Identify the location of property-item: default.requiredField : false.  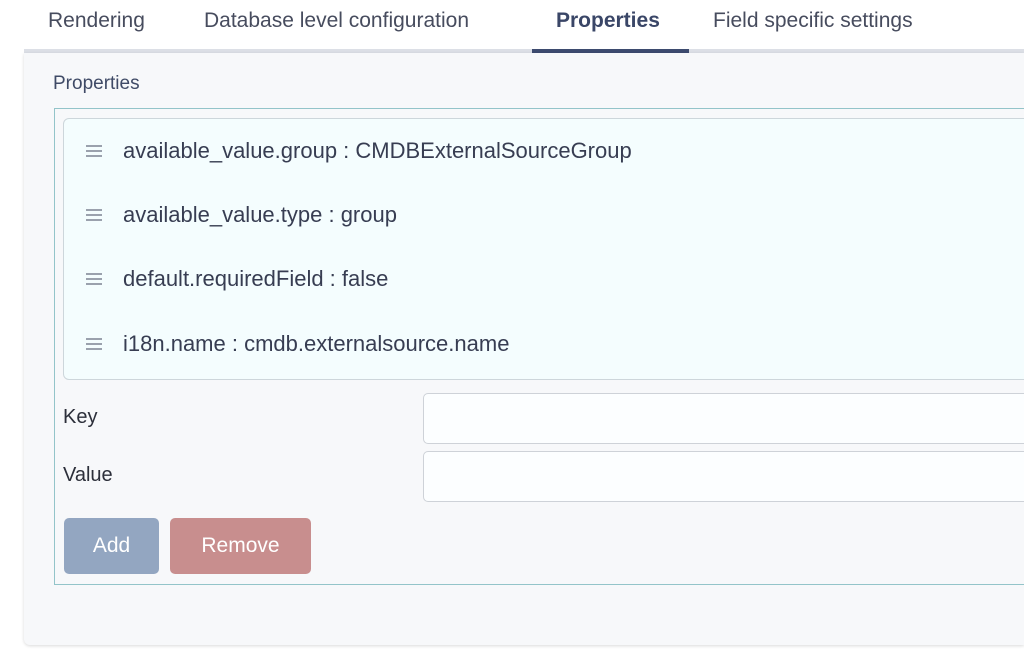
(237, 279).